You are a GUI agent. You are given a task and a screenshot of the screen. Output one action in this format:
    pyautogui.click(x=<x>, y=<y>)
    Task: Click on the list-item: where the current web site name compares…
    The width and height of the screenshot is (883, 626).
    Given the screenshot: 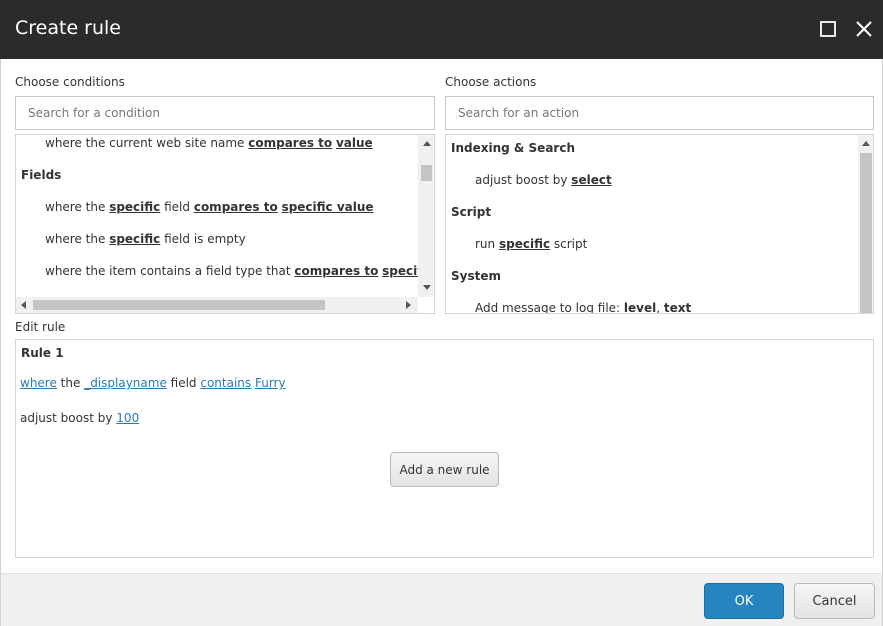 What is the action you would take?
    pyautogui.click(x=209, y=143)
    